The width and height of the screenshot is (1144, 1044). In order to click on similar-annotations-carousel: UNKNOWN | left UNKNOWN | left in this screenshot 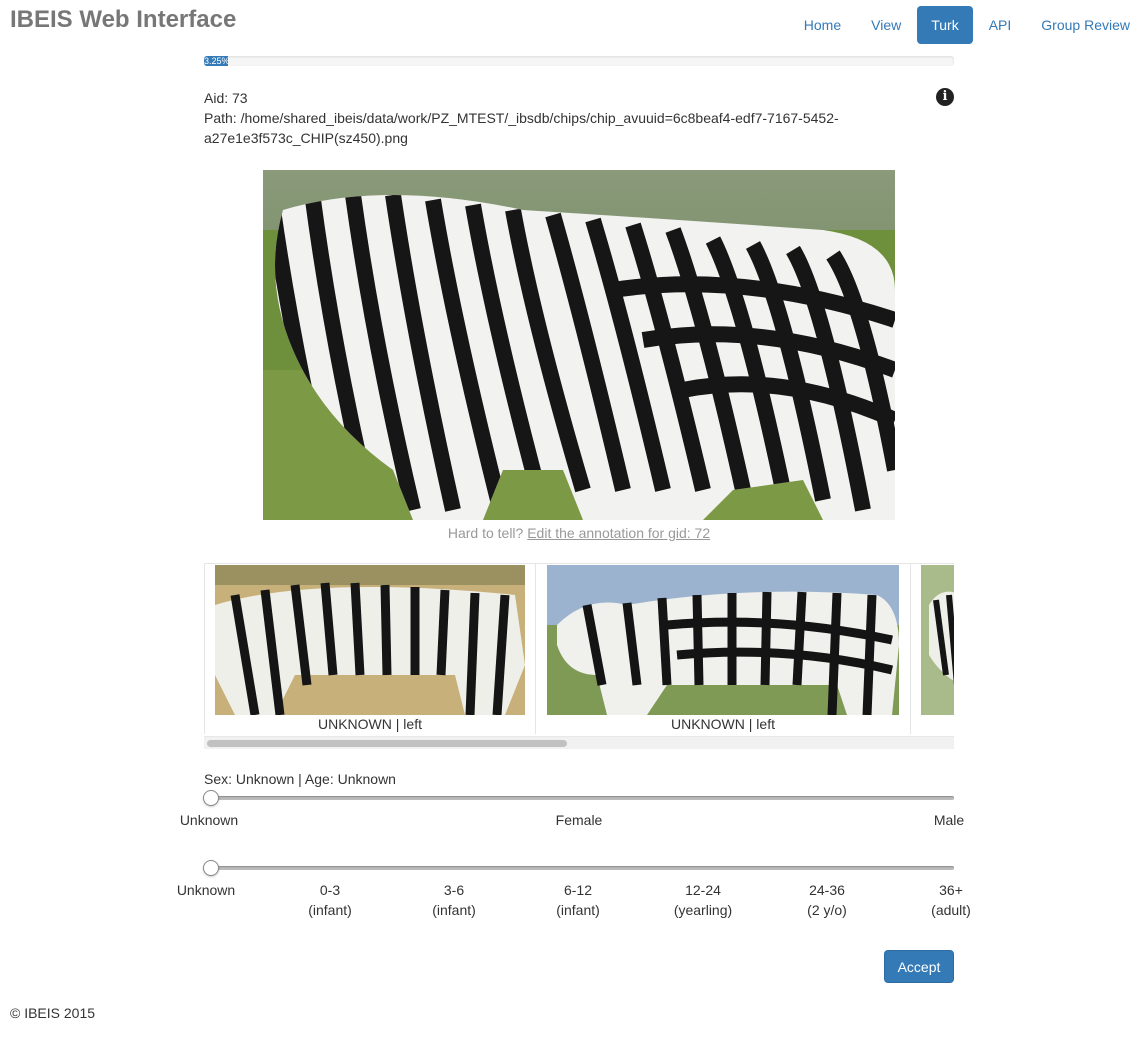, I will do `click(579, 656)`.